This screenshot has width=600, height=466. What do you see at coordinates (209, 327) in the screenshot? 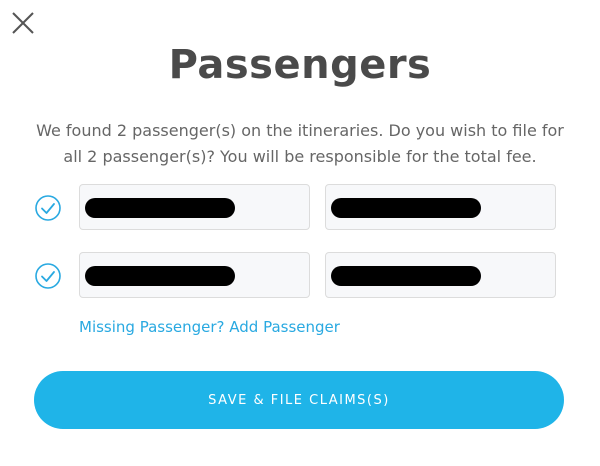
I see `add-passenger-link: Missing Passenger? Add Passenger` at bounding box center [209, 327].